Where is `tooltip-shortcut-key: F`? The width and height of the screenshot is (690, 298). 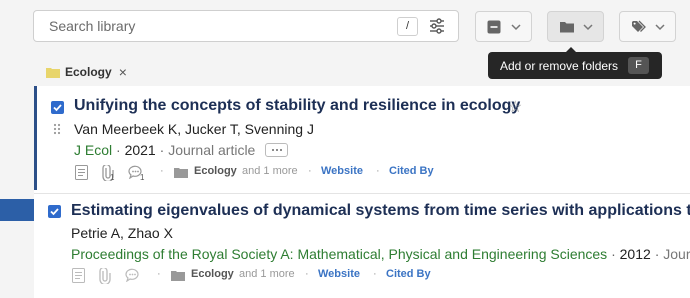 tooltip-shortcut-key: F is located at coordinates (638, 65).